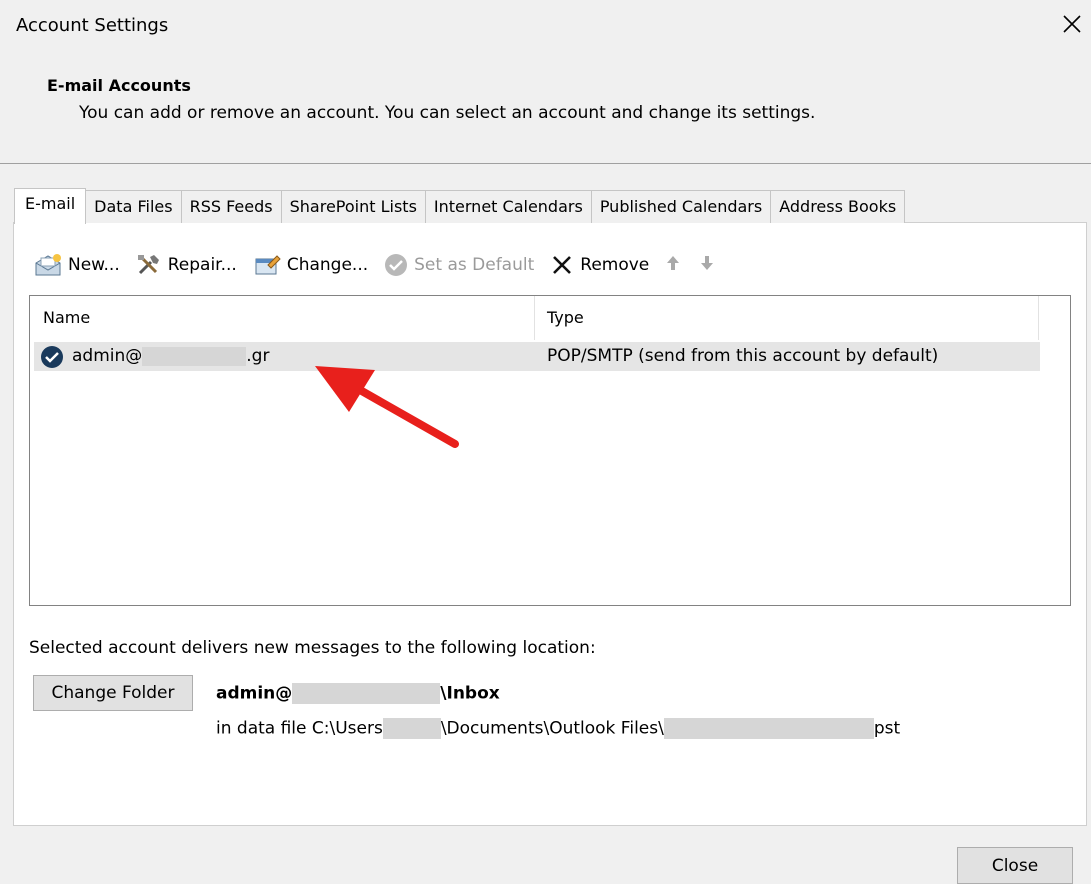  I want to click on change-settings-icon, so click(268, 265).